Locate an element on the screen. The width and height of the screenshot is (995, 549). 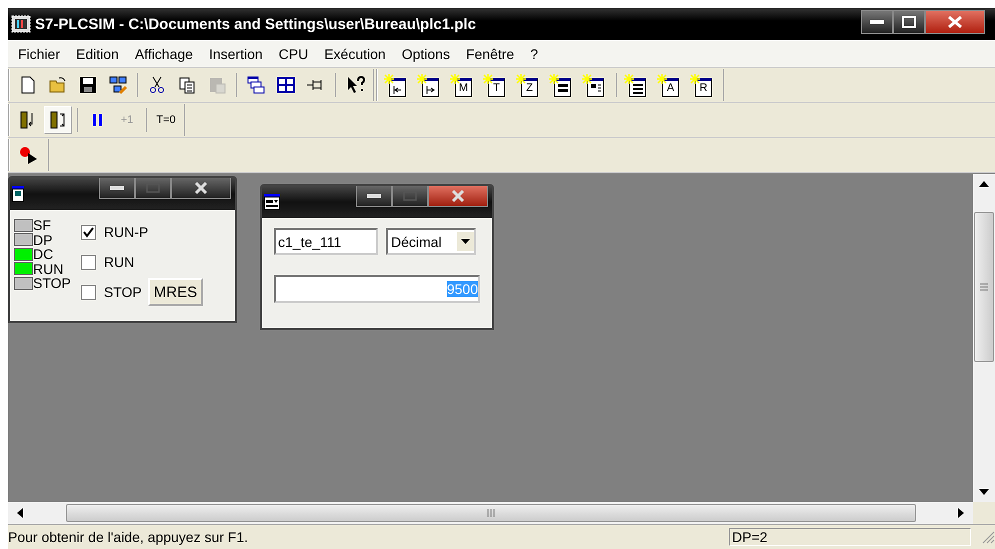
insert-window-button: A is located at coordinates (670, 85).